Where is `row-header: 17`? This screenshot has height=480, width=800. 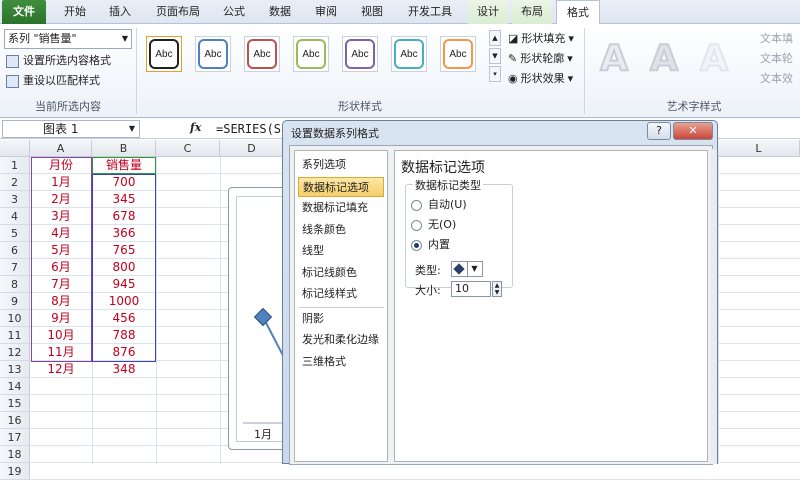
row-header: 17 is located at coordinates (15, 437).